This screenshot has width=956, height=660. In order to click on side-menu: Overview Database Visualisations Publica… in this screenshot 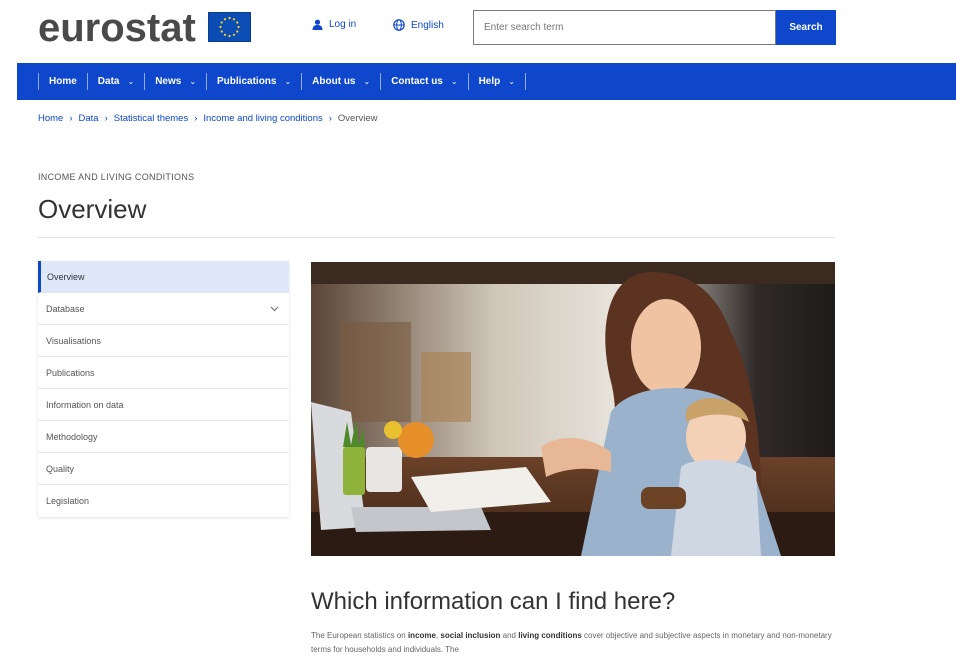, I will do `click(163, 389)`.